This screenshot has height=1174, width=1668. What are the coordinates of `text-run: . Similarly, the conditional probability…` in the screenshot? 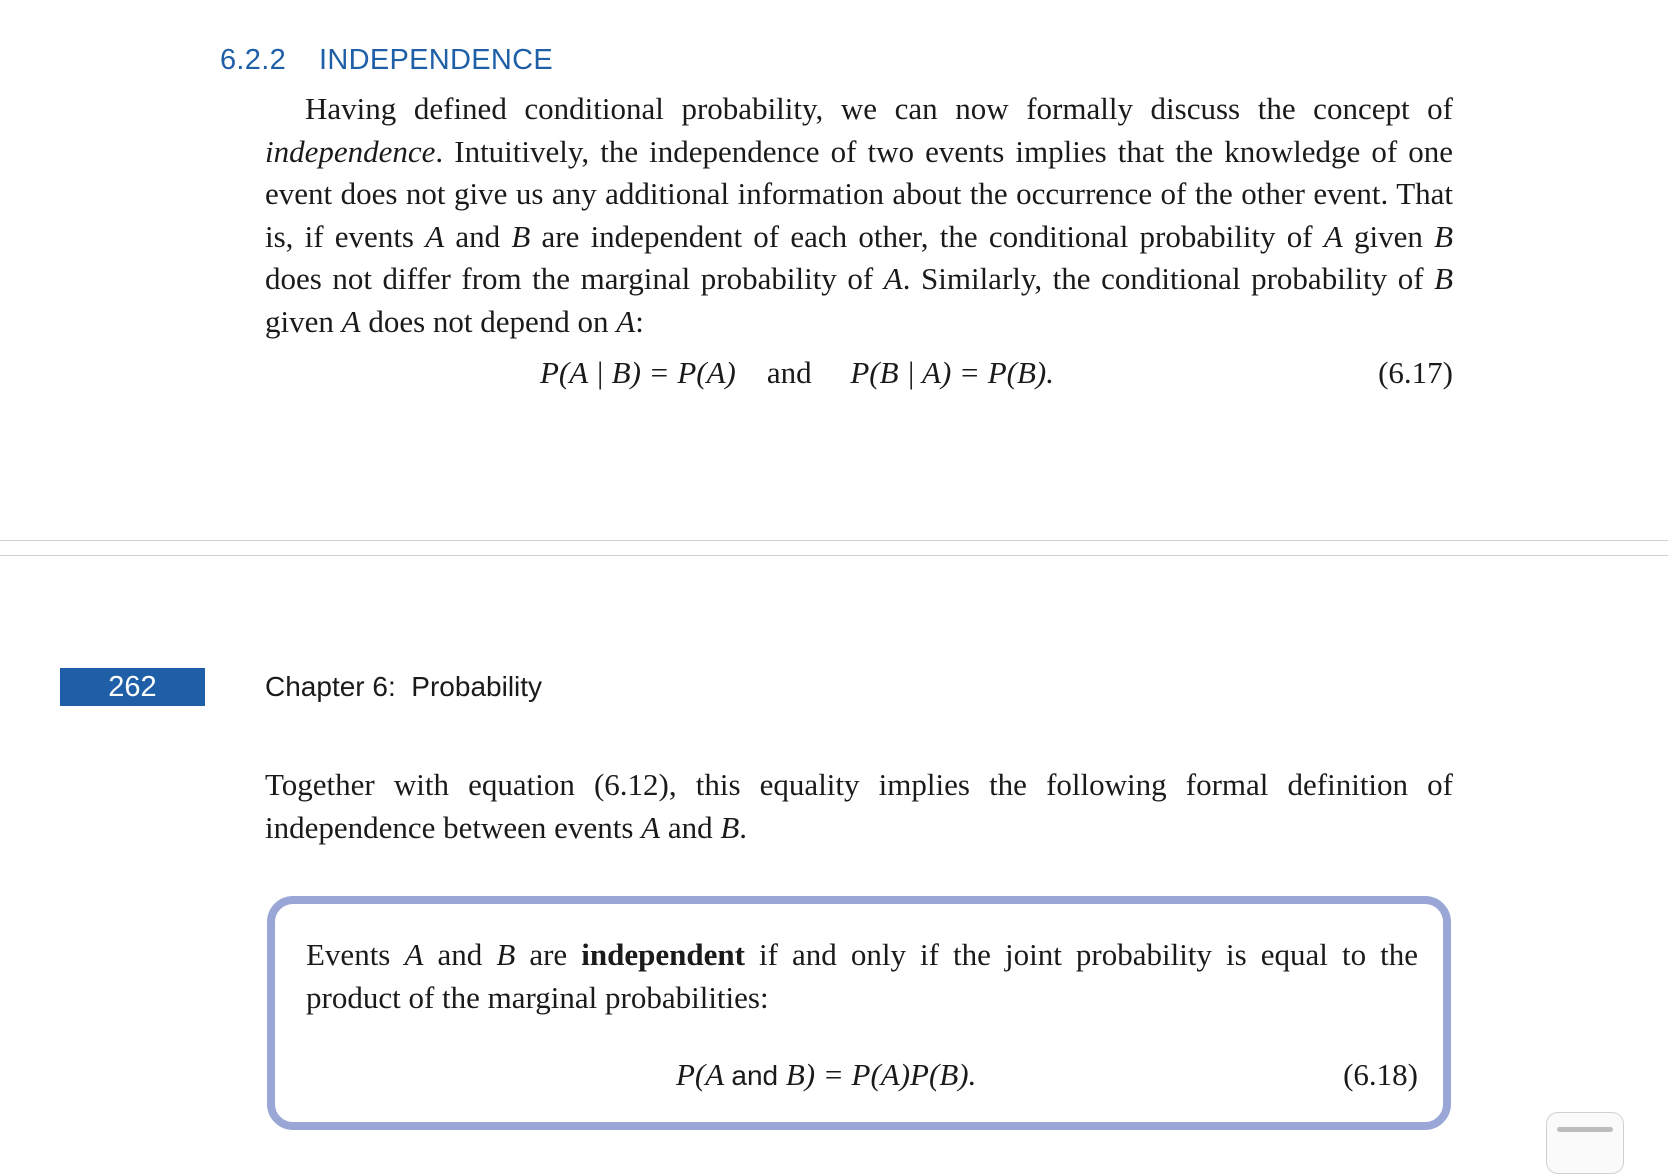 It's located at (1168, 278).